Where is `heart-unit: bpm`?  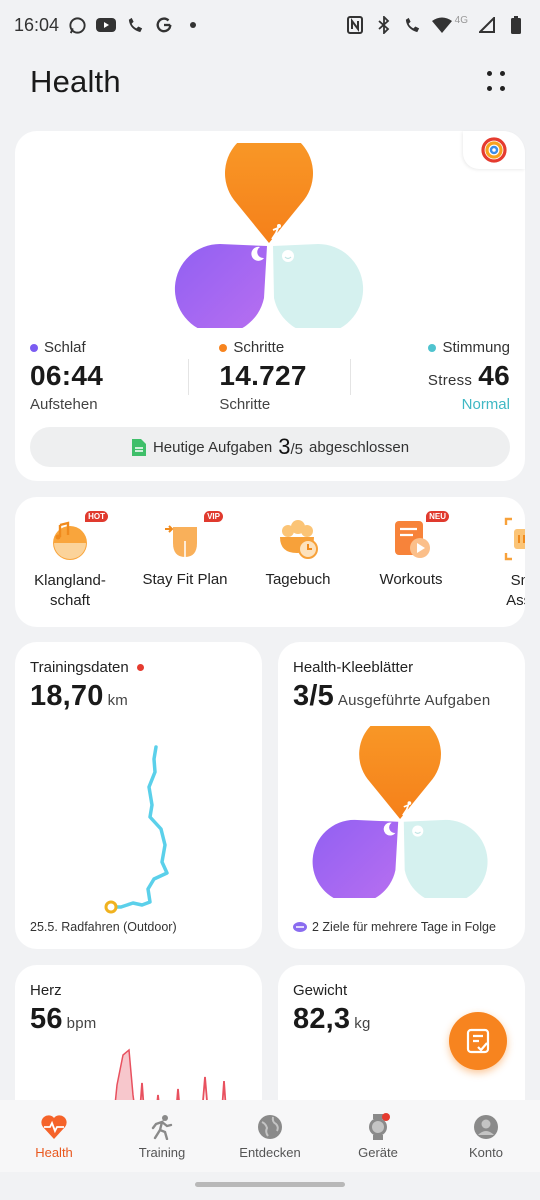 heart-unit: bpm is located at coordinates (81, 1023).